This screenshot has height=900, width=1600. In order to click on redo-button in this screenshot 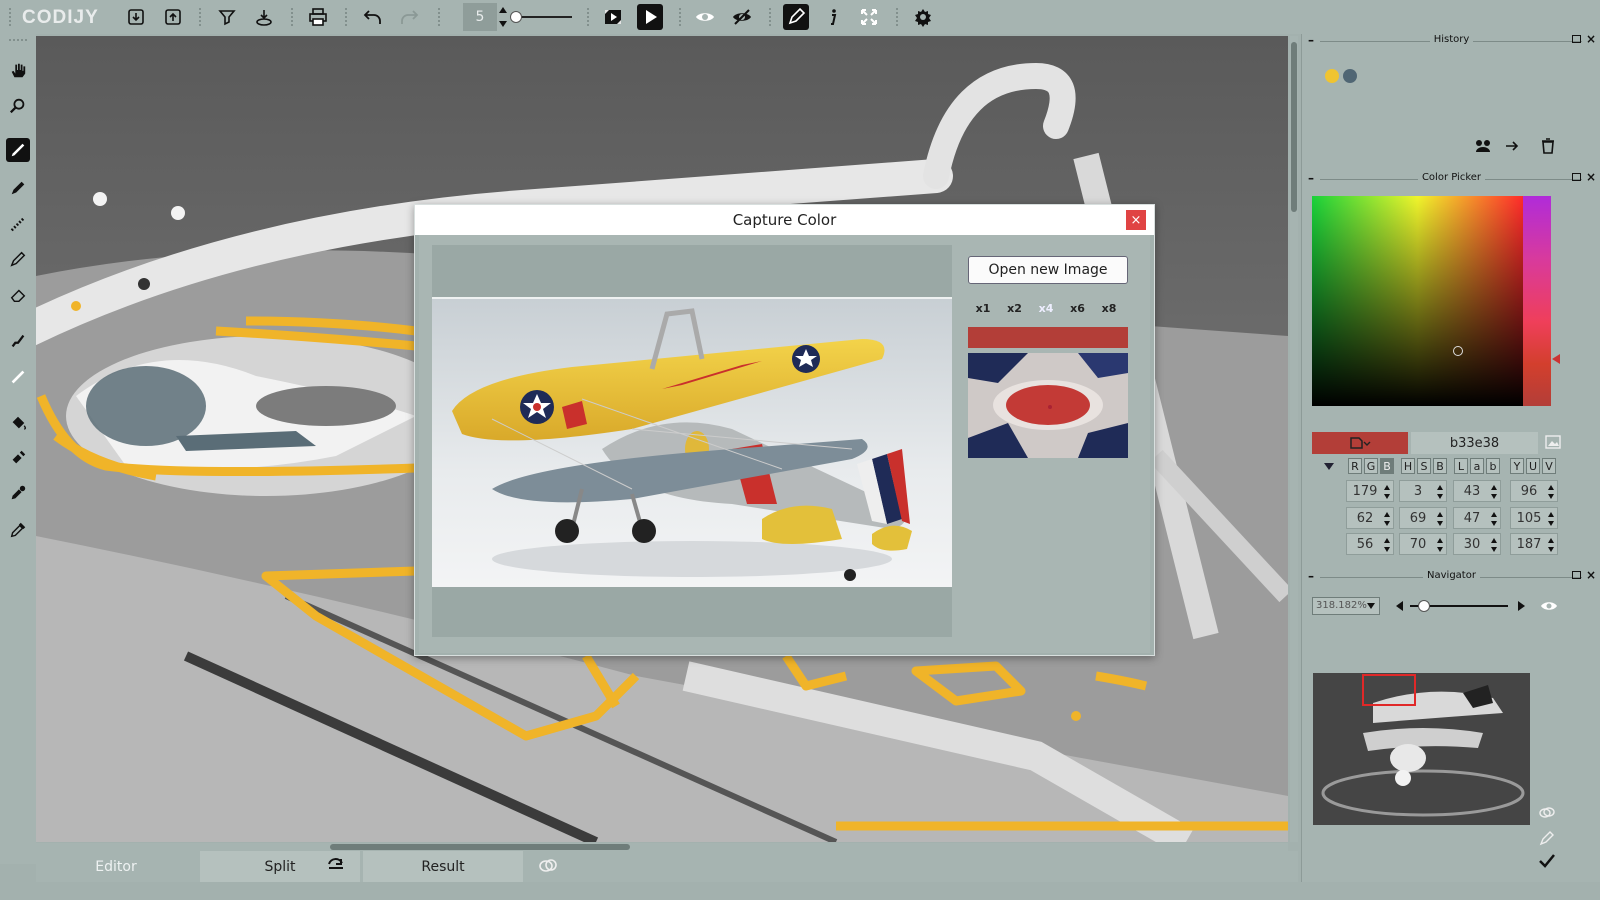, I will do `click(409, 17)`.